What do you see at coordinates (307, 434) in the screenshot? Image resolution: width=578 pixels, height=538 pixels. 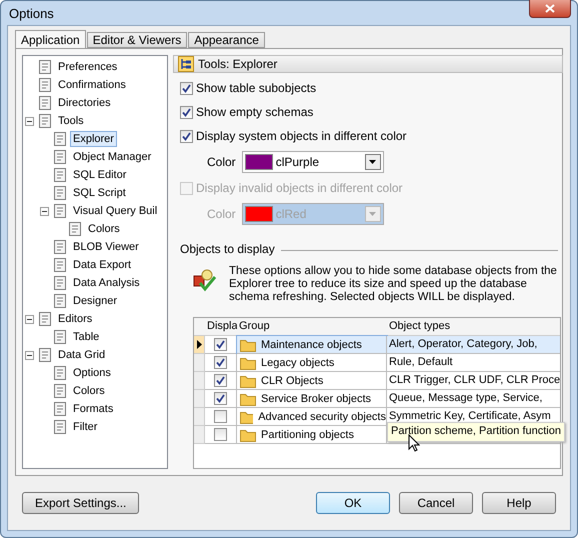 I see `table-cell: Partitioning objects` at bounding box center [307, 434].